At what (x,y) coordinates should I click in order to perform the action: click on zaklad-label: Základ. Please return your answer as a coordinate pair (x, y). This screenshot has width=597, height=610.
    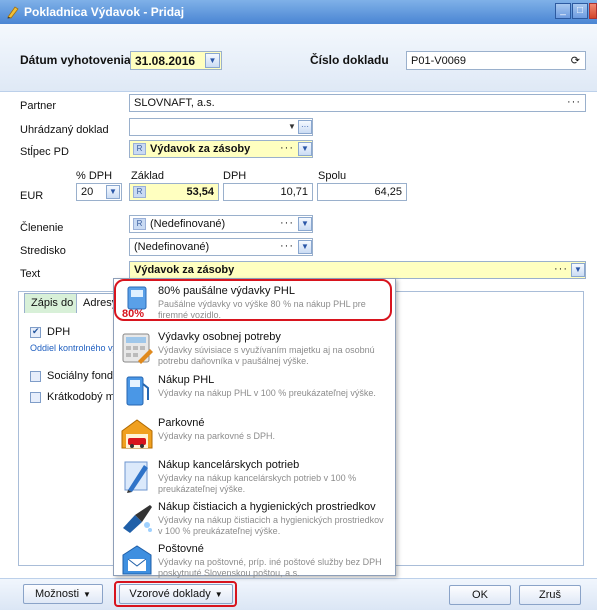
    Looking at the image, I should click on (148, 176).